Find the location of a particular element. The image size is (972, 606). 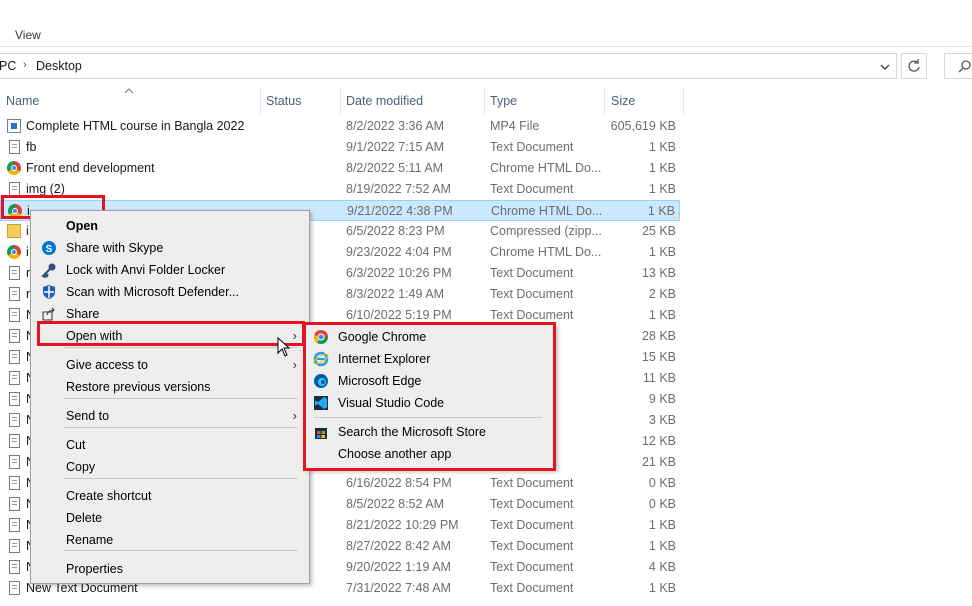

open-with-item-microsoft-edge: Microsoft Edge is located at coordinates (429, 381).